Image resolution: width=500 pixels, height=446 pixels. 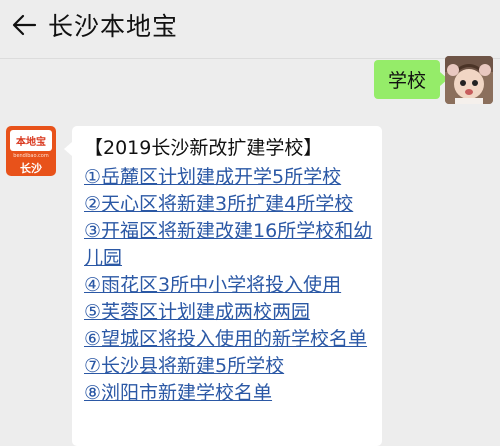 What do you see at coordinates (233, 177) in the screenshot?
I see `list-item: ①岳麓区计划建成开学5所学校` at bounding box center [233, 177].